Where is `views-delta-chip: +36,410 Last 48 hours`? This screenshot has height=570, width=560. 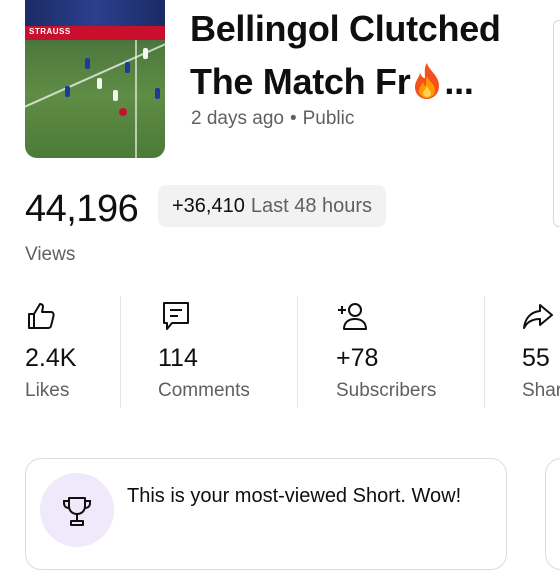 views-delta-chip: +36,410 Last 48 hours is located at coordinates (272, 206).